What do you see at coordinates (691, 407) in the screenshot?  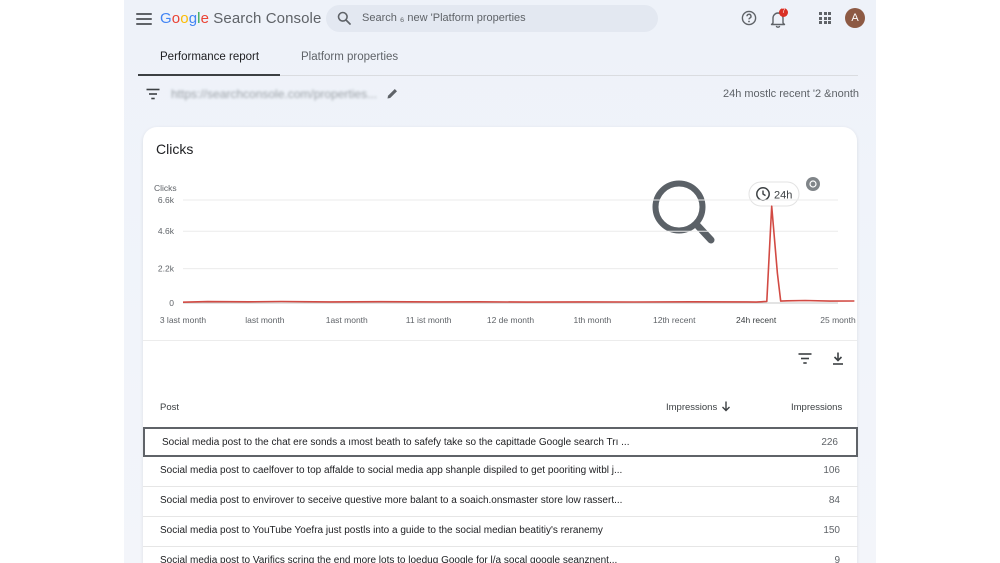 I see `column-header-impressions-sorted: Impressions` at bounding box center [691, 407].